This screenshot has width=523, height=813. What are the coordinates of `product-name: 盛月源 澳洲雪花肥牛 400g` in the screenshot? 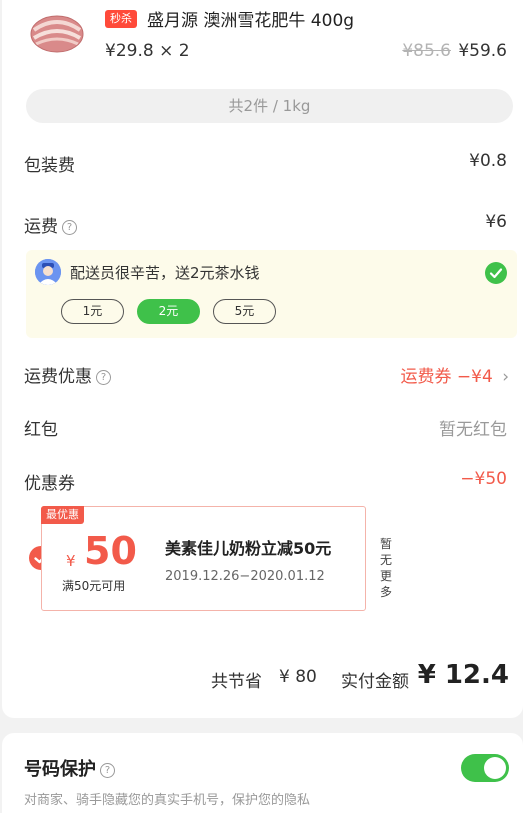 It's located at (250, 18).